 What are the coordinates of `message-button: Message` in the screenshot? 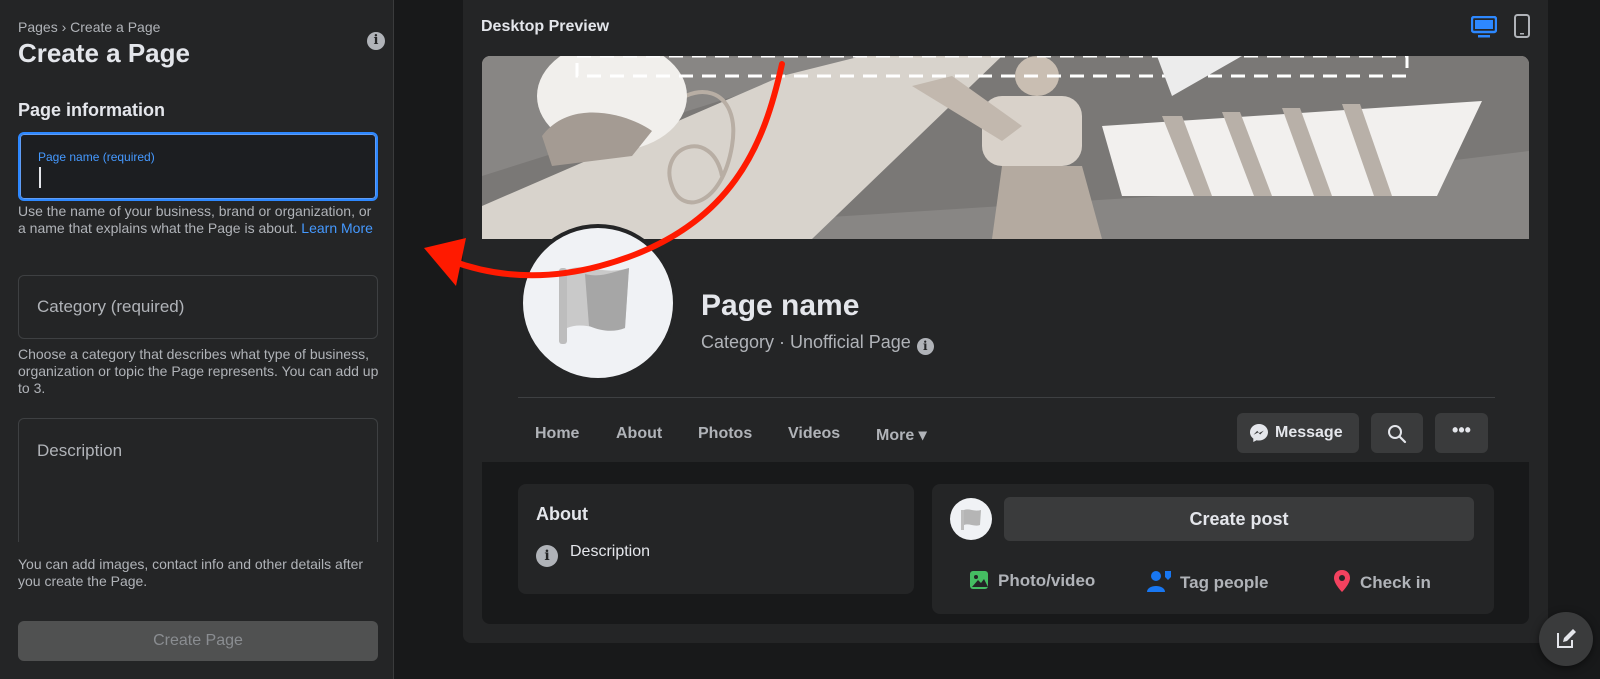 It's located at (1298, 433).